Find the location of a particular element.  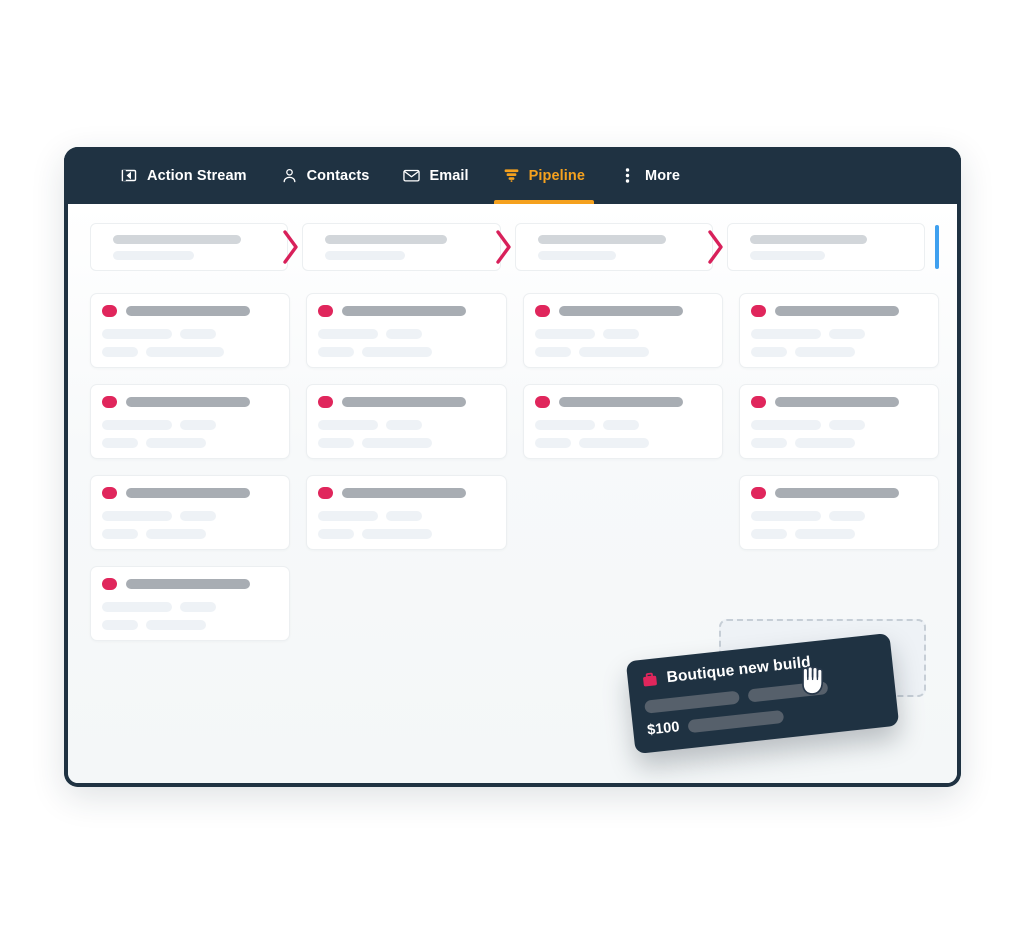

kebab-menu-icon is located at coordinates (627, 175).